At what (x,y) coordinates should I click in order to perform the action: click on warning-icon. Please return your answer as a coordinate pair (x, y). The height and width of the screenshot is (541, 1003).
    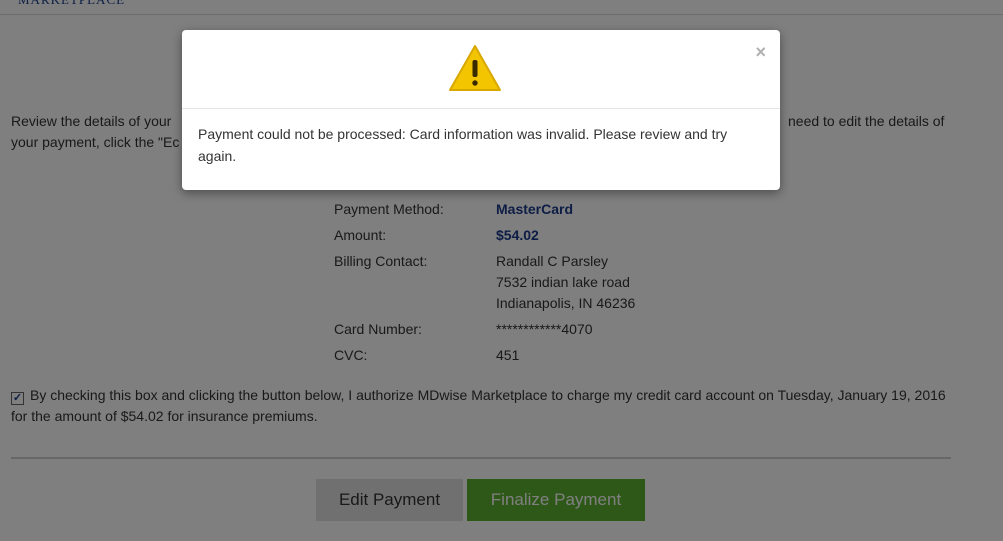
    Looking at the image, I should click on (475, 68).